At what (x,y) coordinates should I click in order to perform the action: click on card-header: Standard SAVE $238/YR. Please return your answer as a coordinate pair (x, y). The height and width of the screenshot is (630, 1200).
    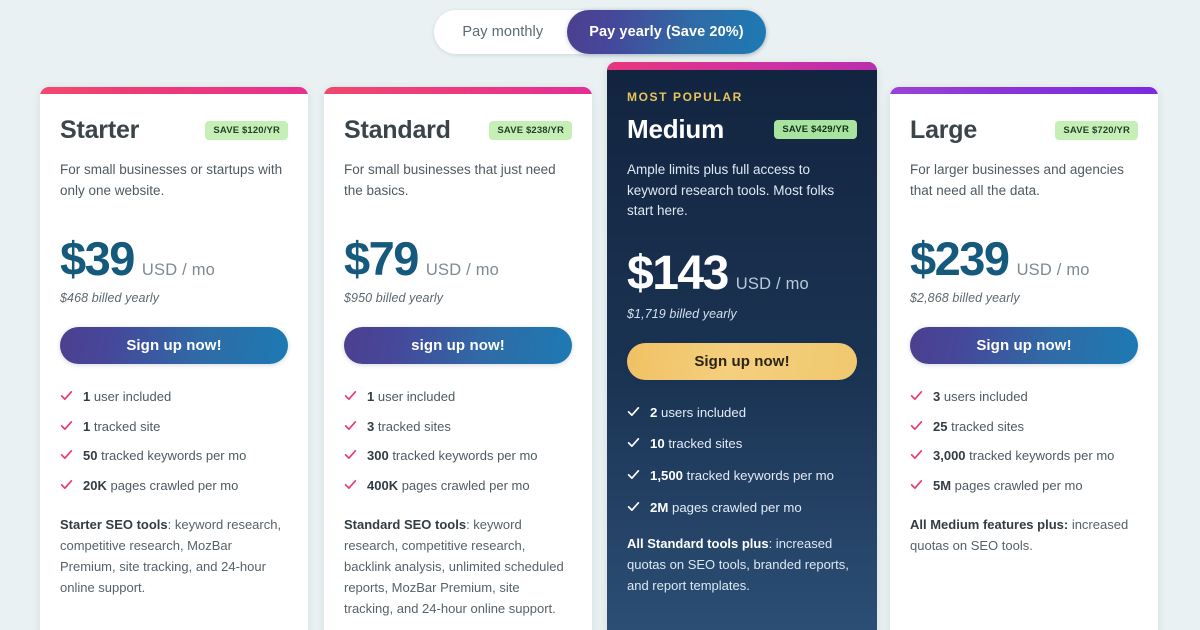
    Looking at the image, I should click on (458, 130).